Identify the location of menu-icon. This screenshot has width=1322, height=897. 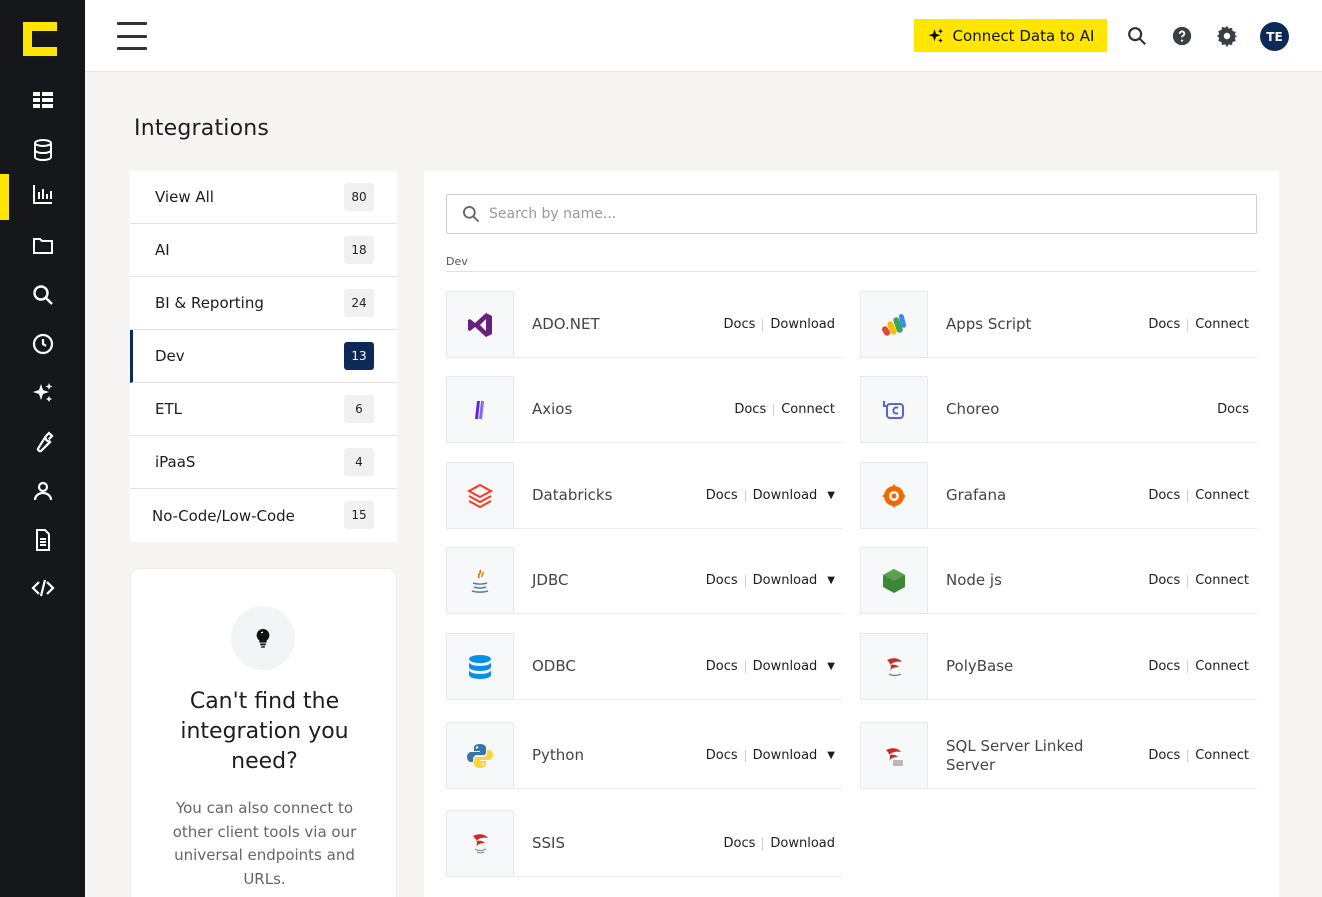
(132, 36).